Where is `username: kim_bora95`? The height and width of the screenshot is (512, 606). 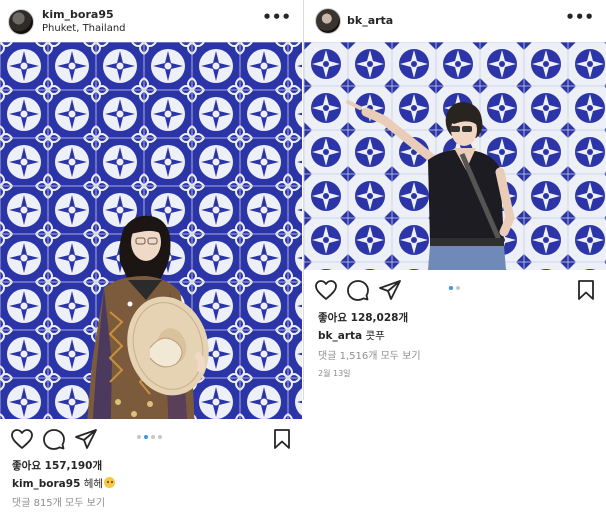
username: kim_bora95 is located at coordinates (78, 14).